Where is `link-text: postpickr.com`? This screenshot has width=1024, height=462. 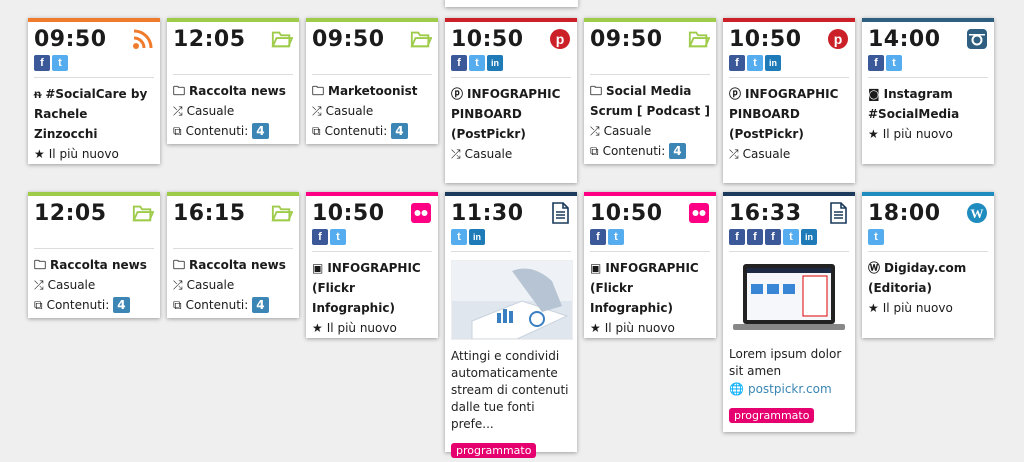
link-text: postpickr.com is located at coordinates (790, 389).